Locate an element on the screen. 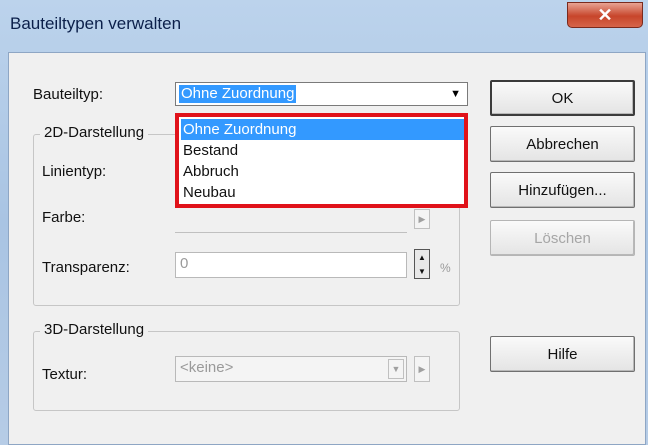  farbe-field is located at coordinates (291, 221).